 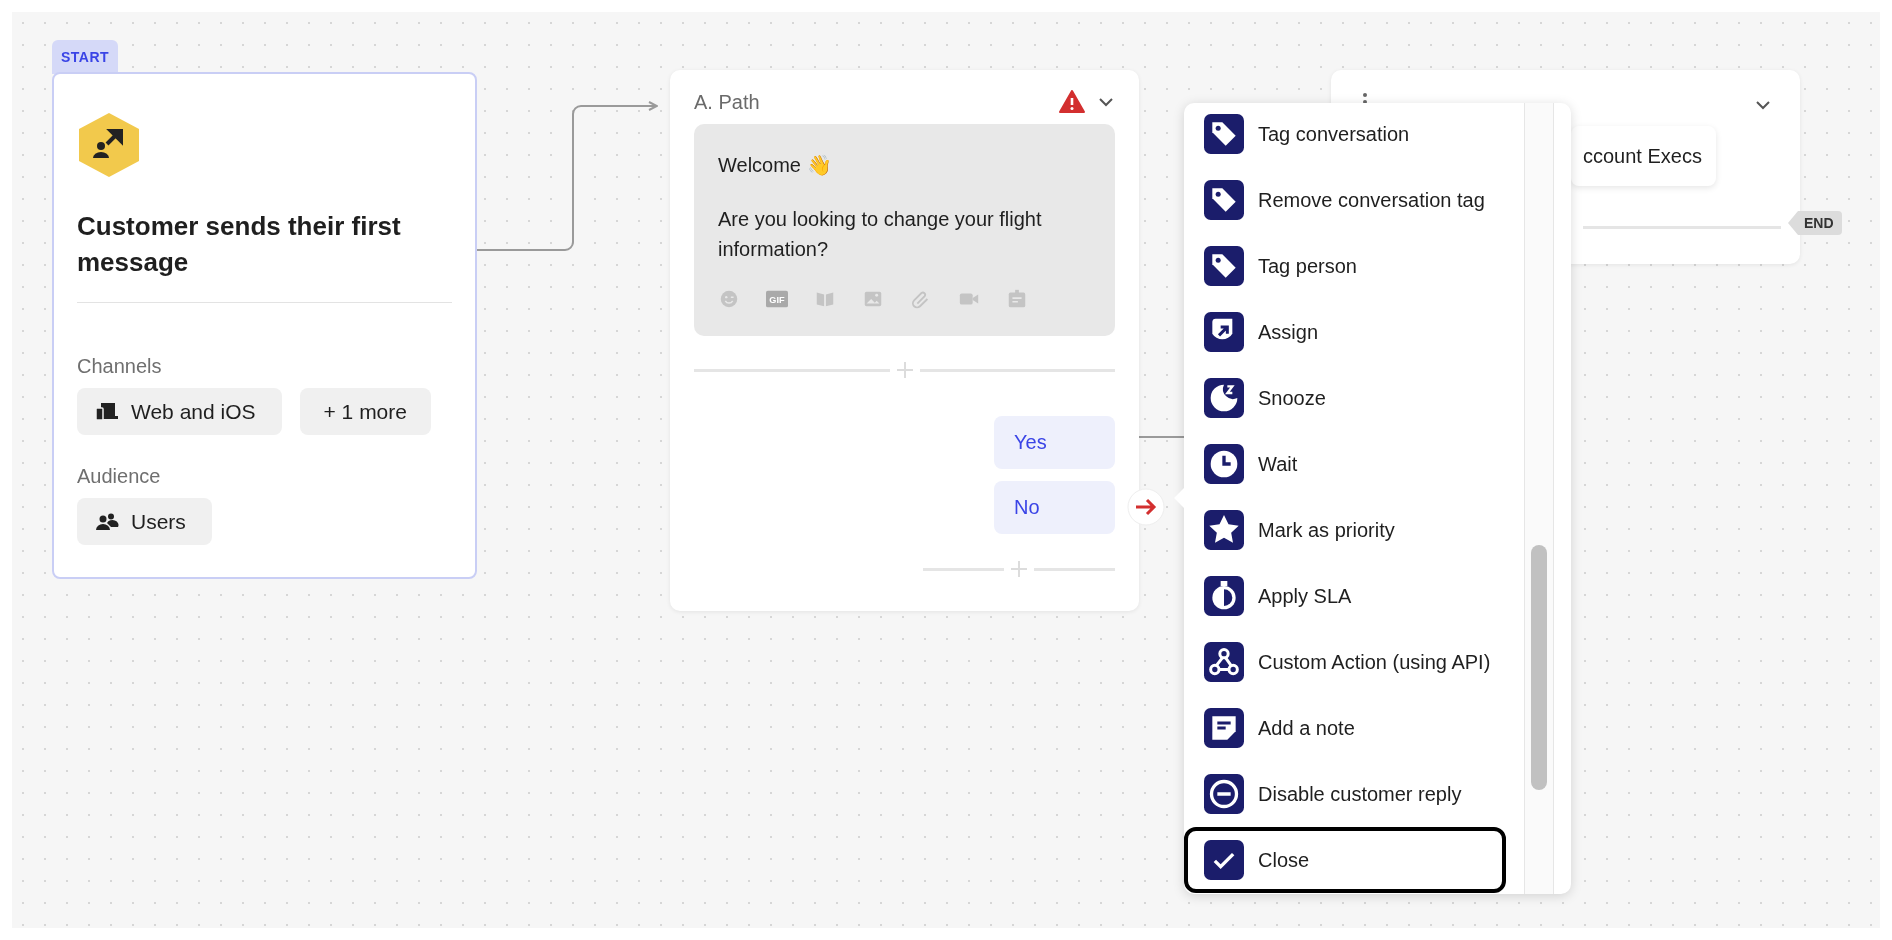 What do you see at coordinates (158, 521) in the screenshot?
I see `chip-label: Users` at bounding box center [158, 521].